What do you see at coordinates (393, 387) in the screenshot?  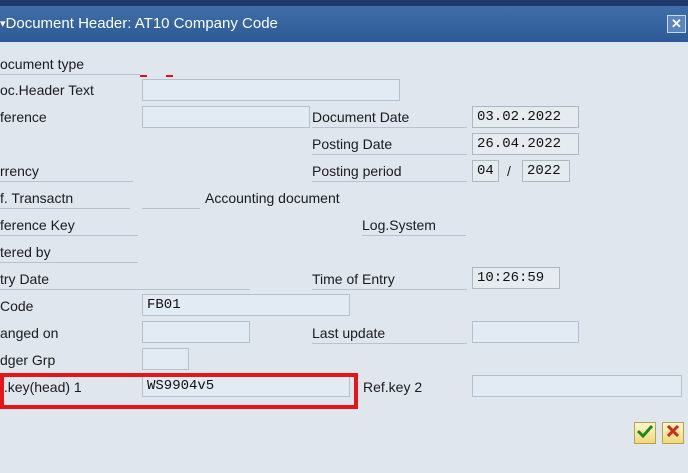 I see `label-ref-key-2: Ref.key 2` at bounding box center [393, 387].